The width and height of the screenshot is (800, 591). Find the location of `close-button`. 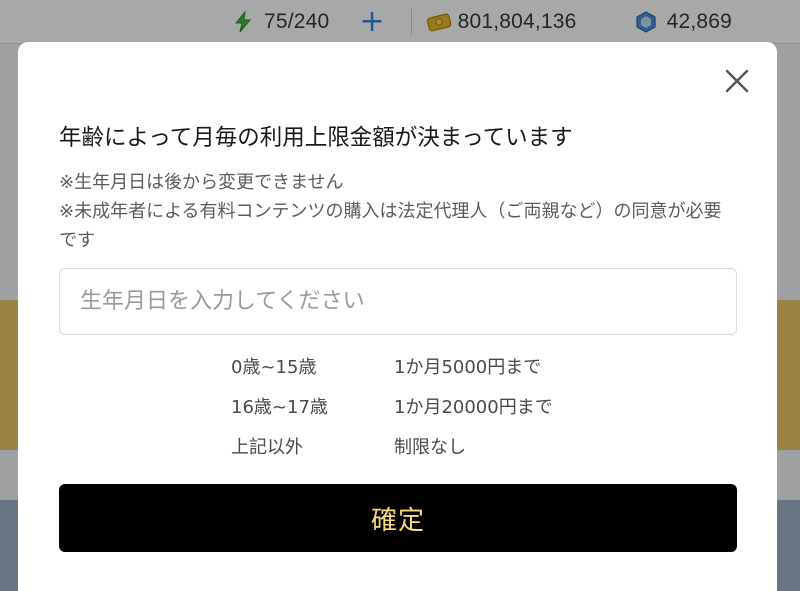

close-button is located at coordinates (737, 81).